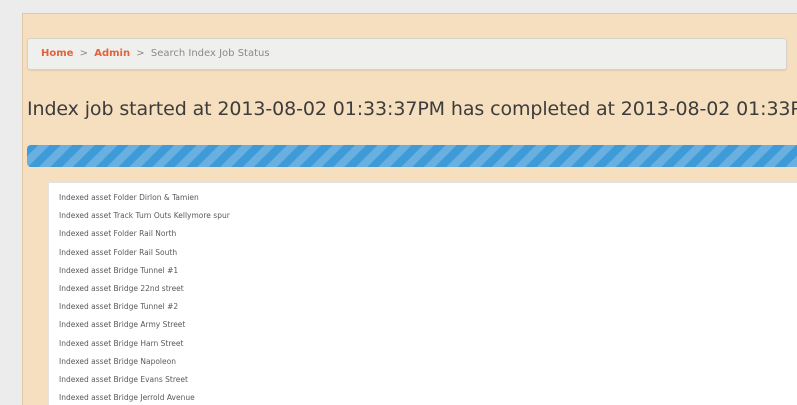  Describe the element at coordinates (119, 270) in the screenshot. I see `log-item: Indexed asset Bridge Tunnel #1` at that location.